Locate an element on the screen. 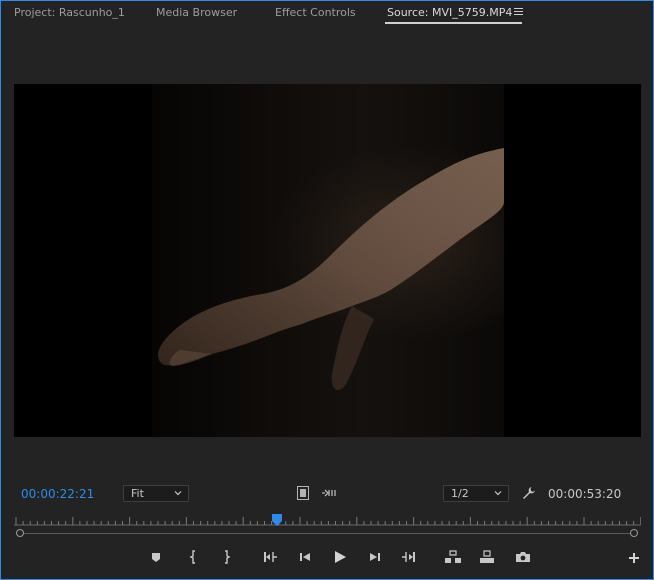  tab-effect-controls: Effect Controls is located at coordinates (315, 15).